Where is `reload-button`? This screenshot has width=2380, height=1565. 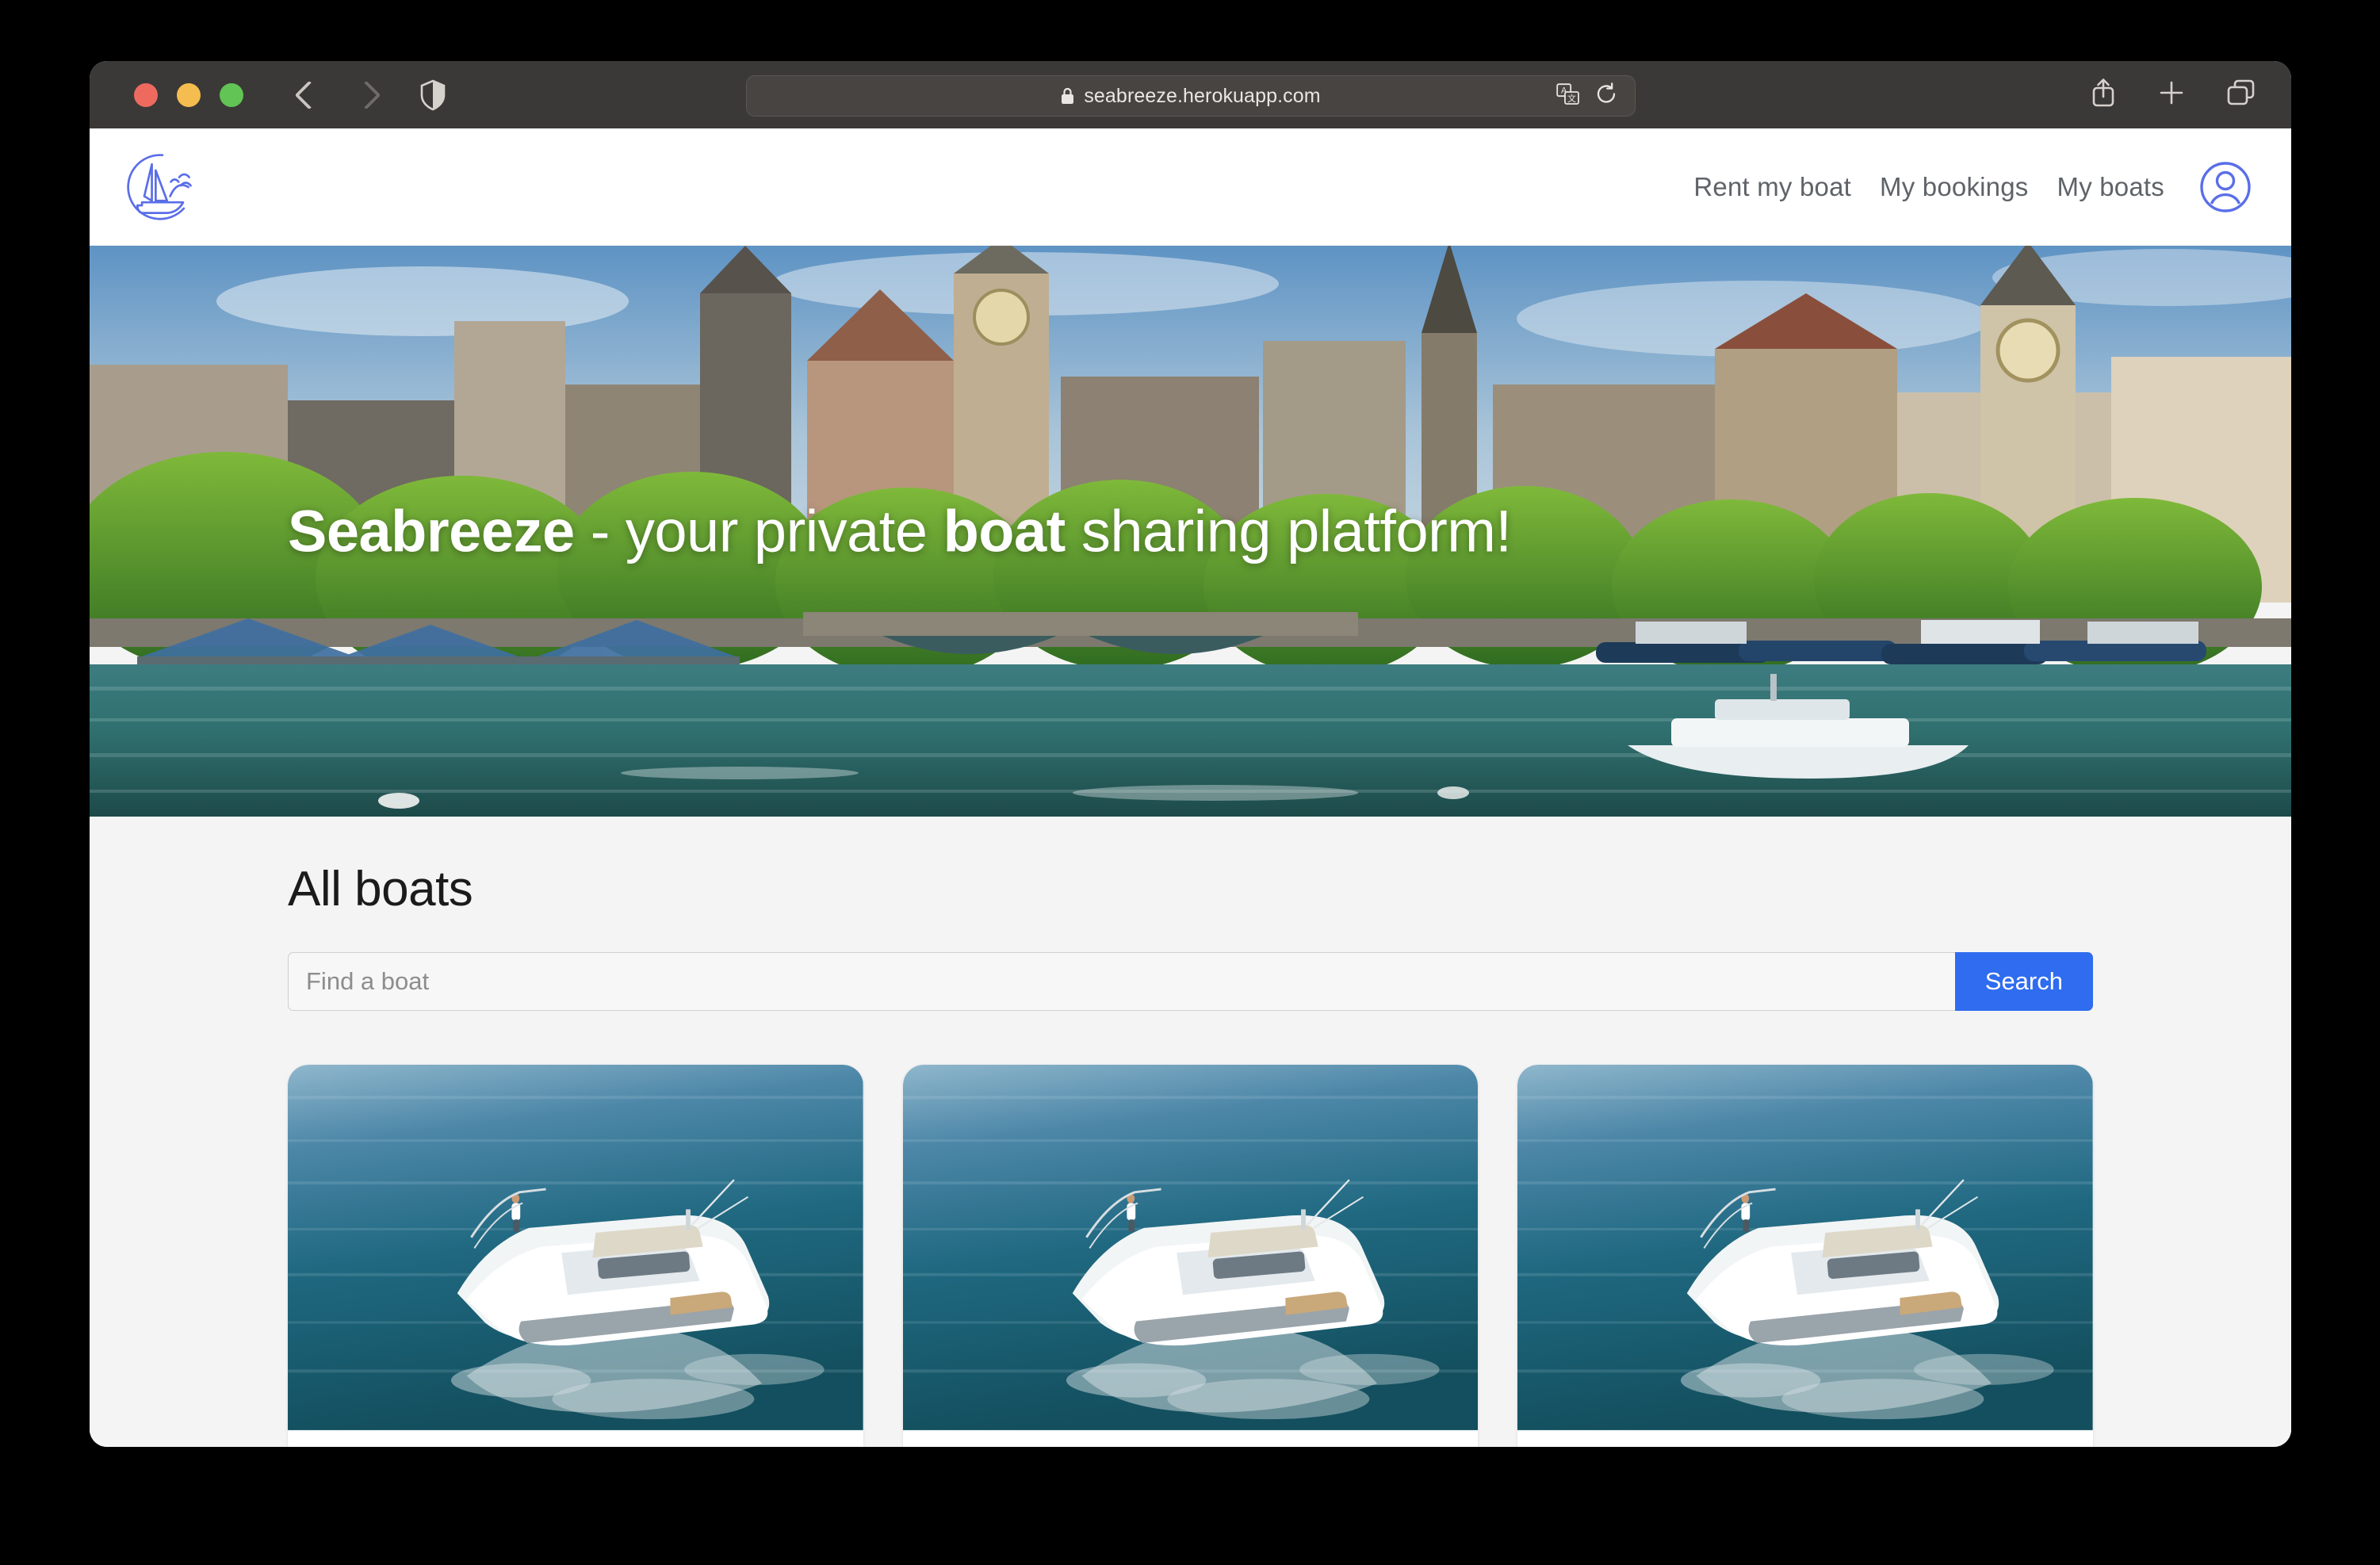 reload-button is located at coordinates (1606, 95).